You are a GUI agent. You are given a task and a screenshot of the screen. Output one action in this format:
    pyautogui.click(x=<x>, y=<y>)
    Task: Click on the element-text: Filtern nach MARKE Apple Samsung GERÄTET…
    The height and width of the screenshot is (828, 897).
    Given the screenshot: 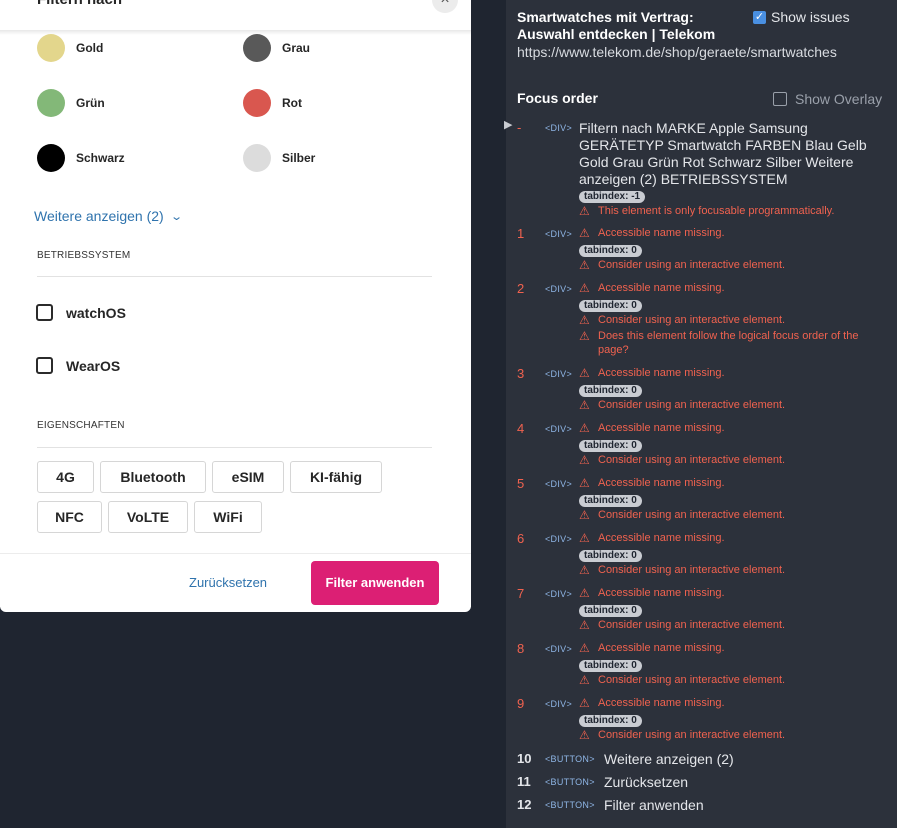 What is the action you would take?
    pyautogui.click(x=723, y=153)
    